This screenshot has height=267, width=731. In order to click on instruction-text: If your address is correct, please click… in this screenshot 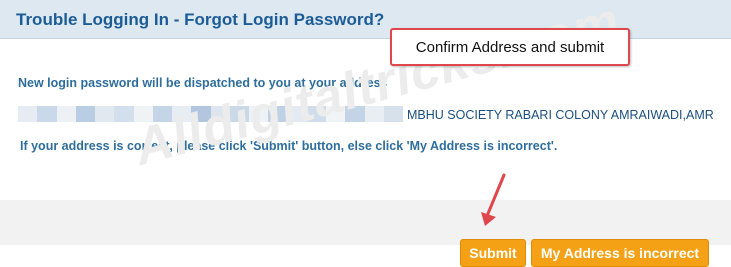, I will do `click(289, 146)`.